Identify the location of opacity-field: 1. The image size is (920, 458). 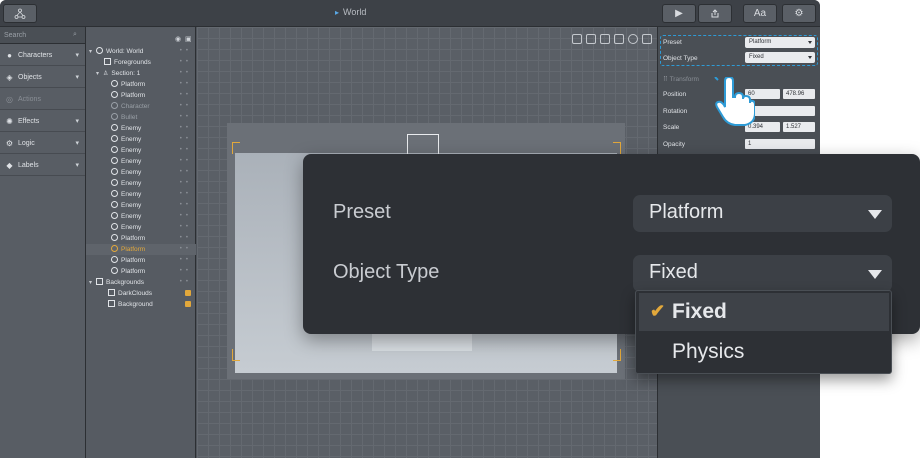
(780, 144).